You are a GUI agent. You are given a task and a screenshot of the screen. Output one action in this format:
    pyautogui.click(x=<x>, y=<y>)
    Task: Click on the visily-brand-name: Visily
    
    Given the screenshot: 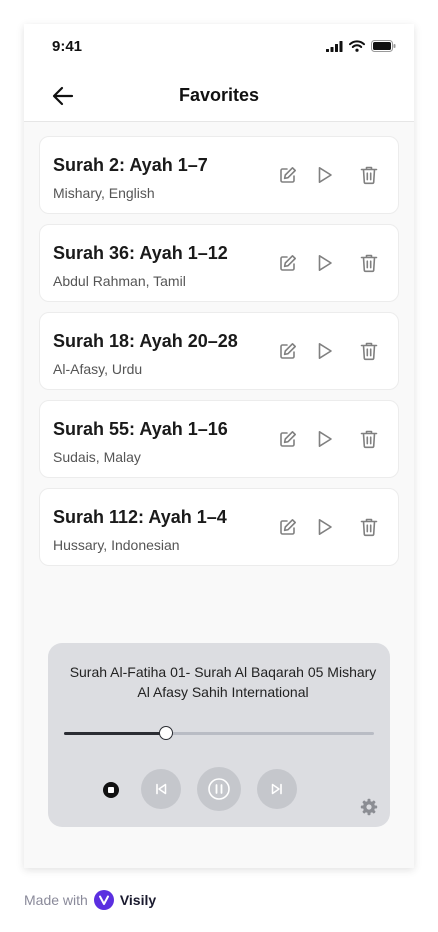 What is the action you would take?
    pyautogui.click(x=138, y=900)
    